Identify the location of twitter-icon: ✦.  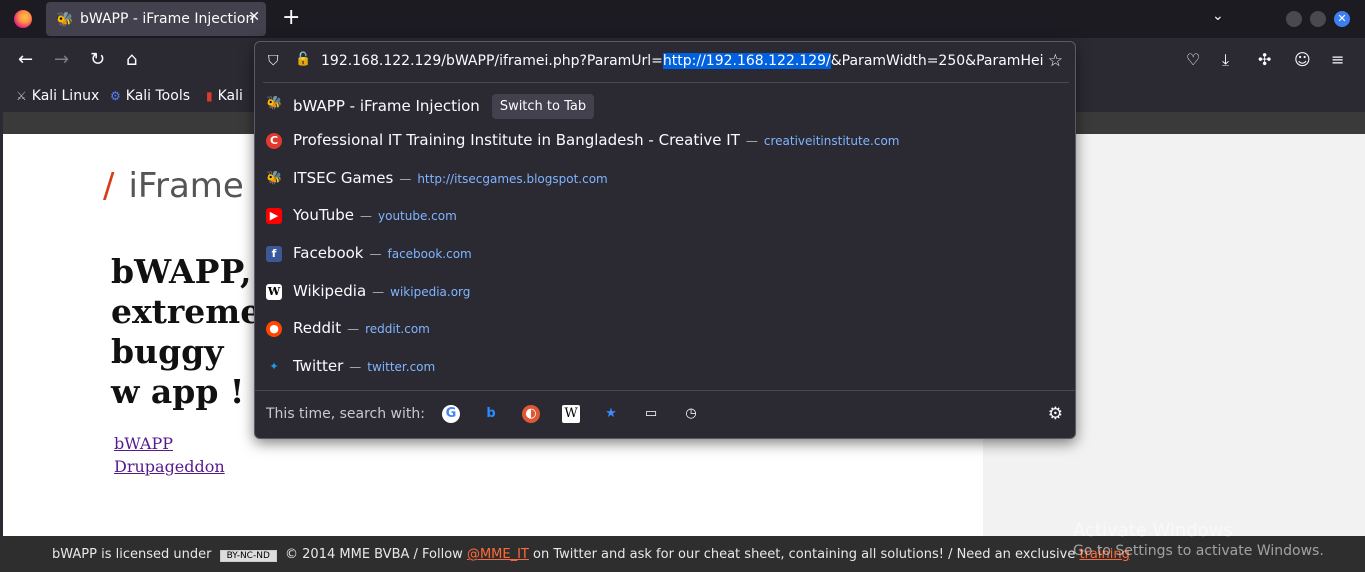
(274, 366).